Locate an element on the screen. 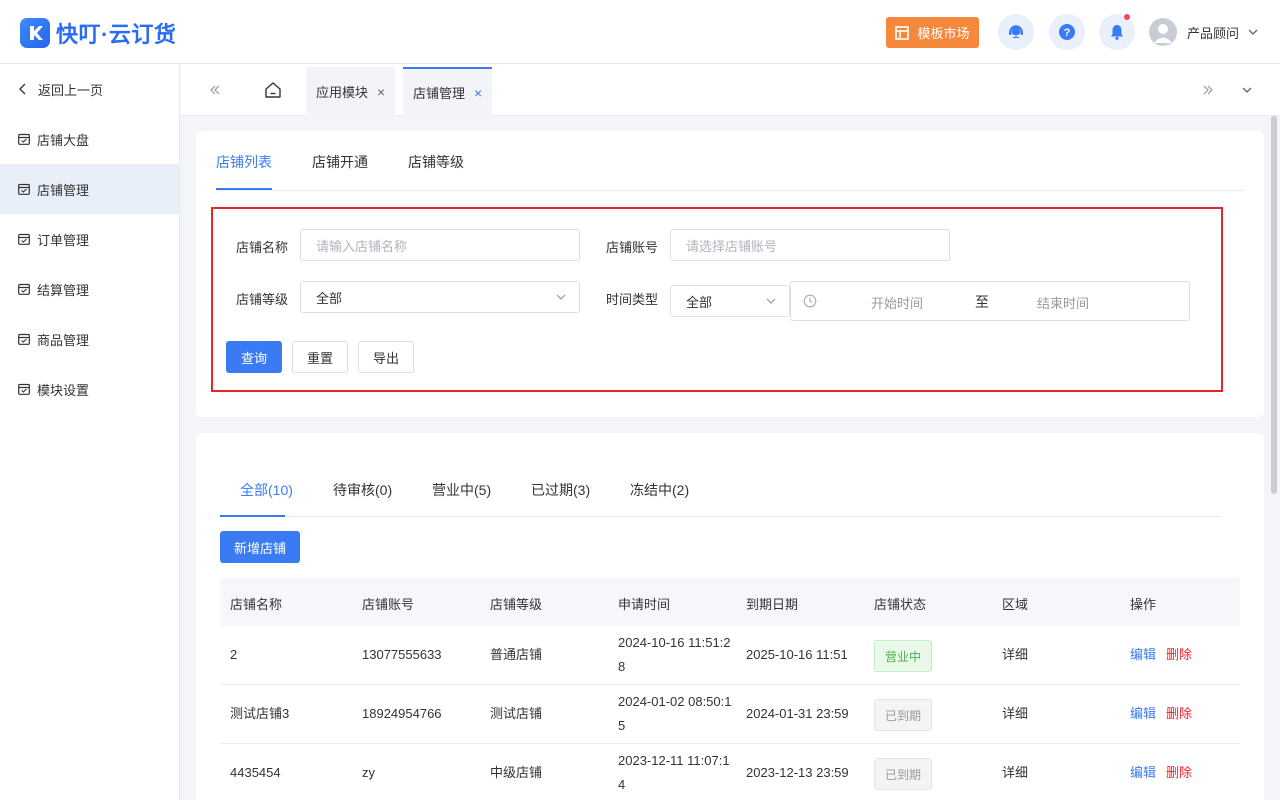 Image resolution: width=1280 pixels, height=800 pixels. back-button: 返回上一页 is located at coordinates (89, 89).